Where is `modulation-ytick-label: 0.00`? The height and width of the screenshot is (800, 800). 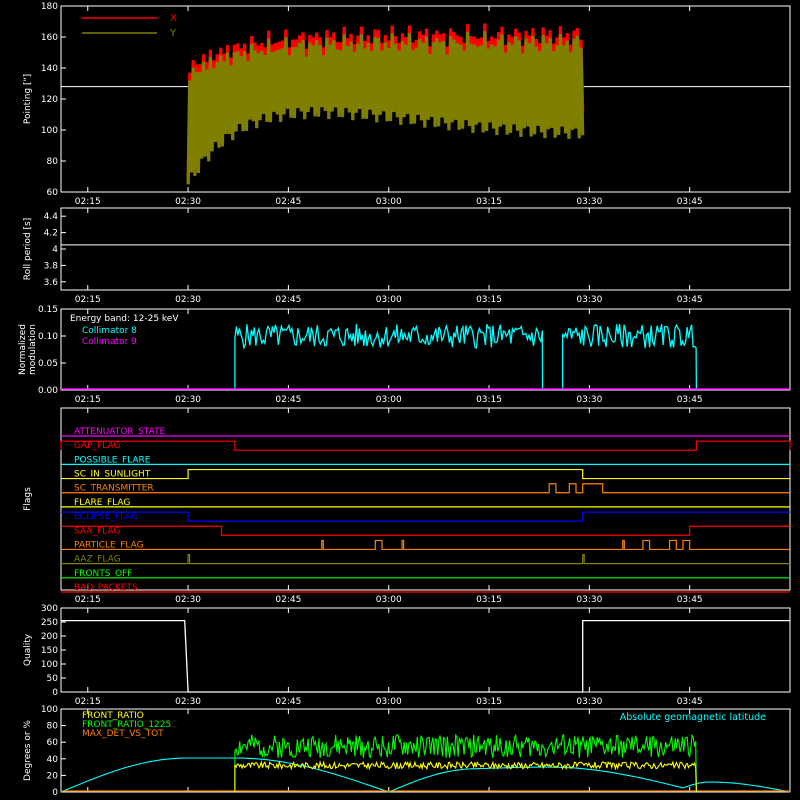 modulation-ytick-label: 0.00 is located at coordinates (48, 391).